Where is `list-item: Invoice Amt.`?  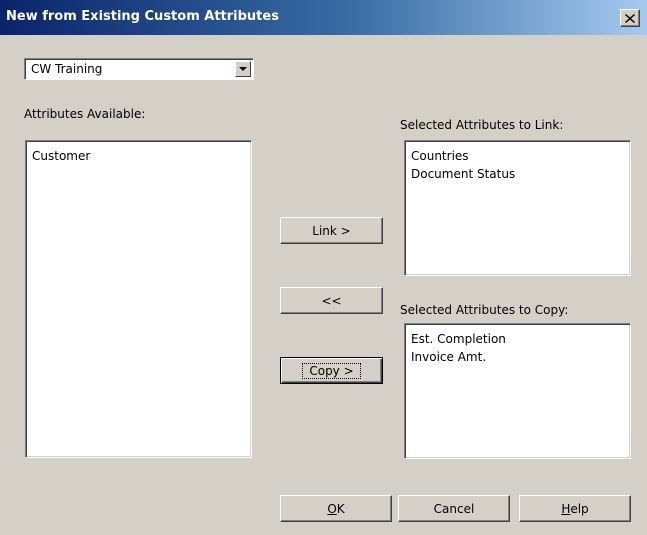
list-item: Invoice Amt. is located at coordinates (517, 357).